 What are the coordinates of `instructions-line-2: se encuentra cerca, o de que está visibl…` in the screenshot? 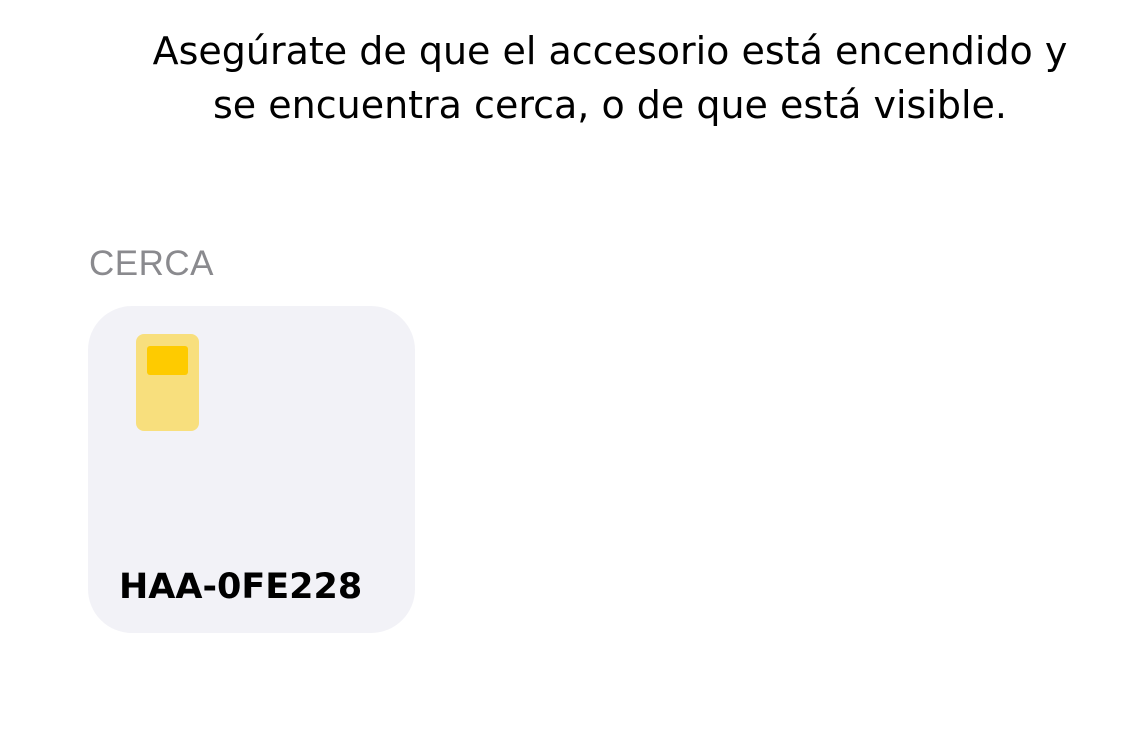 It's located at (610, 105).